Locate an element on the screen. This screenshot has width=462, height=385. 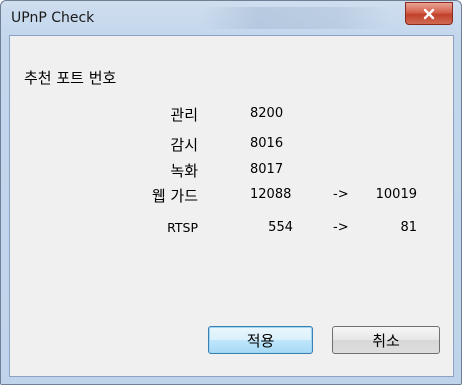
cancel-button: 취소 is located at coordinates (386, 340).